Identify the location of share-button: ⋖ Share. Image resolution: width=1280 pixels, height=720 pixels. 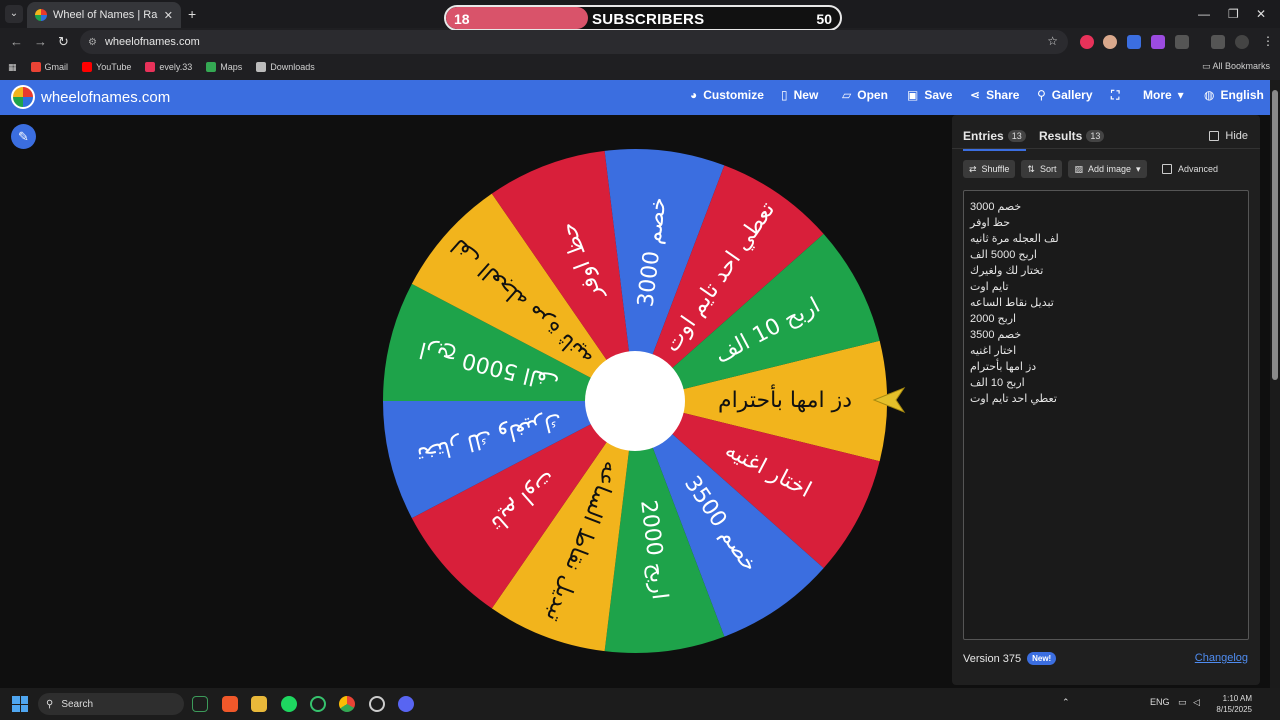
(994, 95).